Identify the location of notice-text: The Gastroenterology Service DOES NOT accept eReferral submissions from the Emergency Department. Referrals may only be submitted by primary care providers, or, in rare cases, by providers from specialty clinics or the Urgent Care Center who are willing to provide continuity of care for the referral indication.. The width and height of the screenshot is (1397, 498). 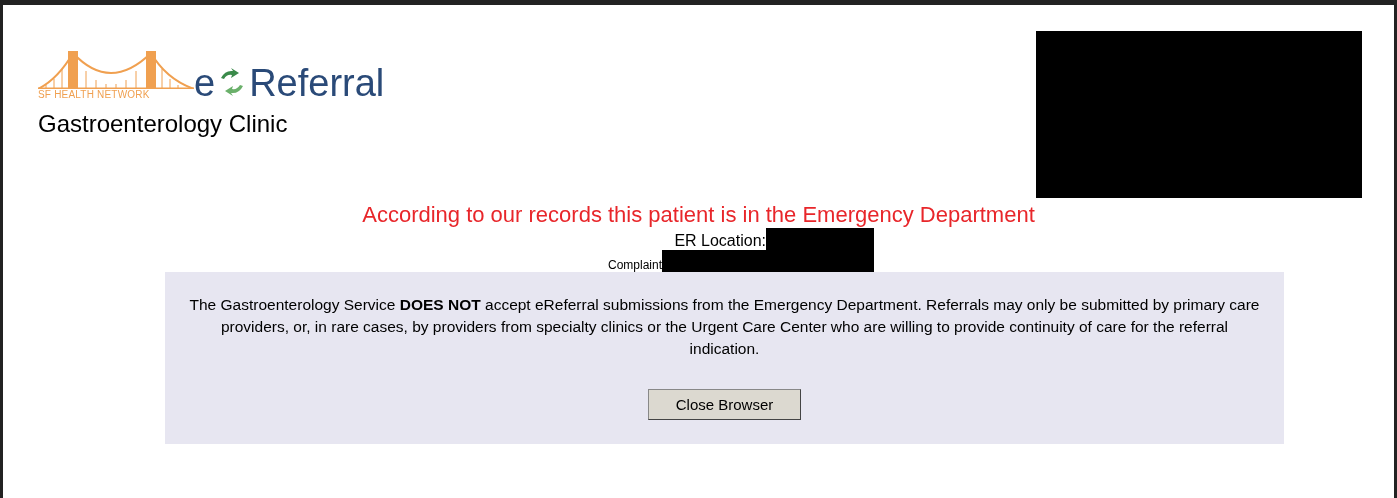
(724, 327).